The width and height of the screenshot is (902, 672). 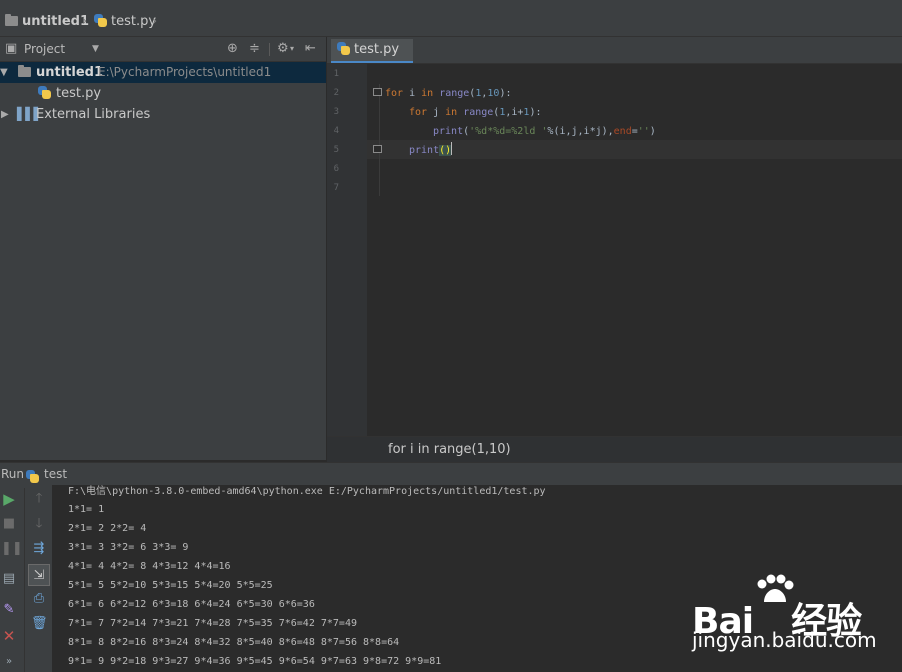 I want to click on indent-guide, so click(x=379, y=140).